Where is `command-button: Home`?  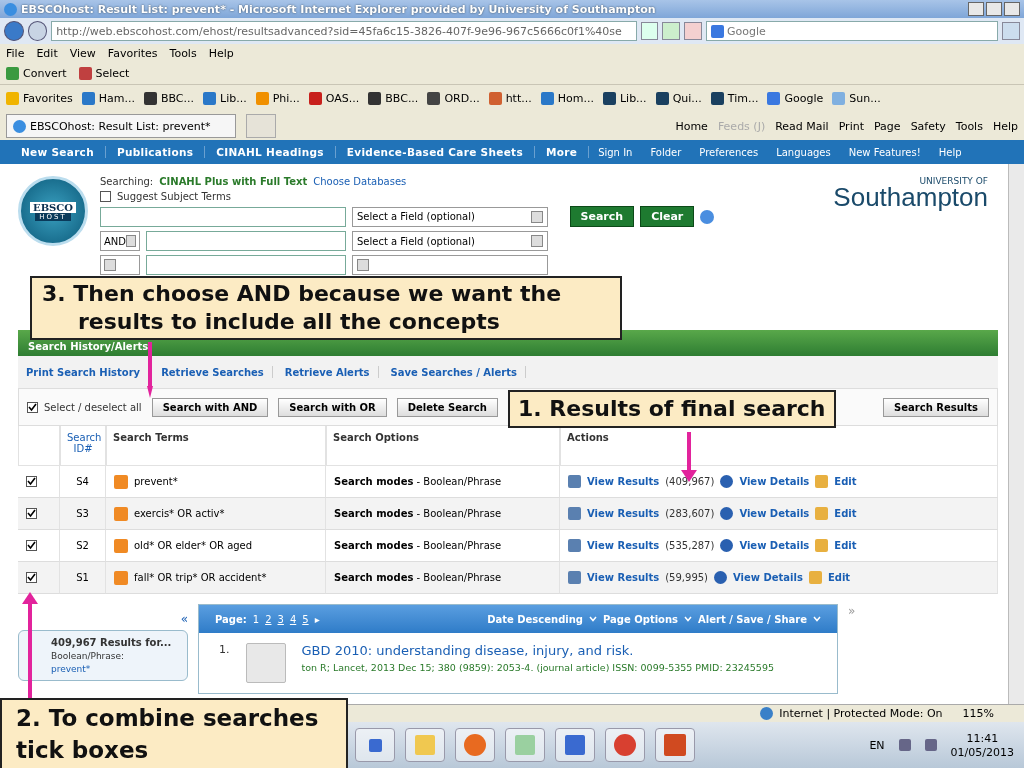
command-button: Home is located at coordinates (691, 126).